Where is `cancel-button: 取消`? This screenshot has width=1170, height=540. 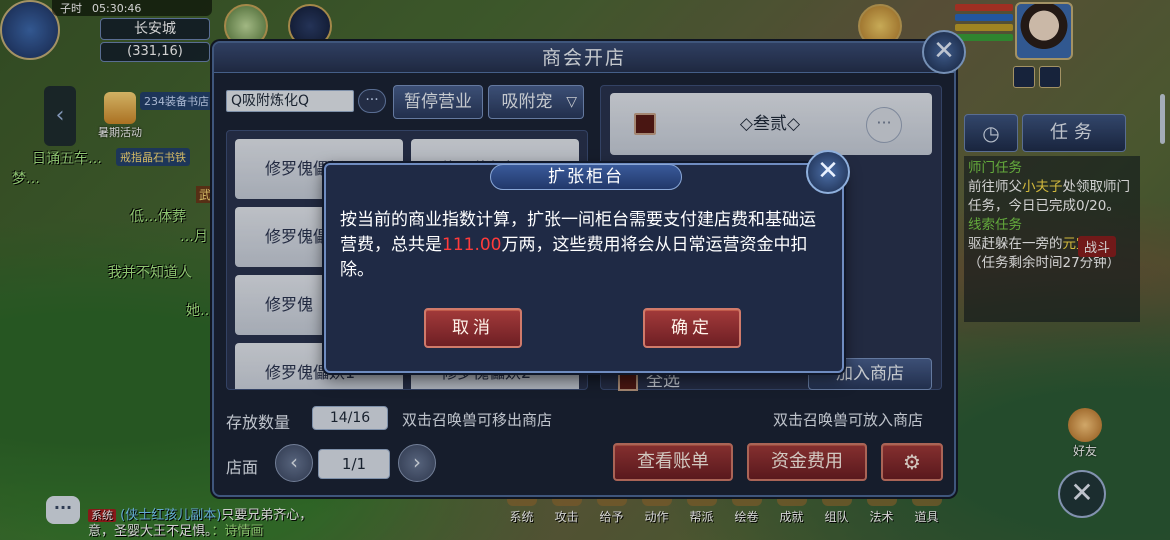 cancel-button: 取消 is located at coordinates (473, 328).